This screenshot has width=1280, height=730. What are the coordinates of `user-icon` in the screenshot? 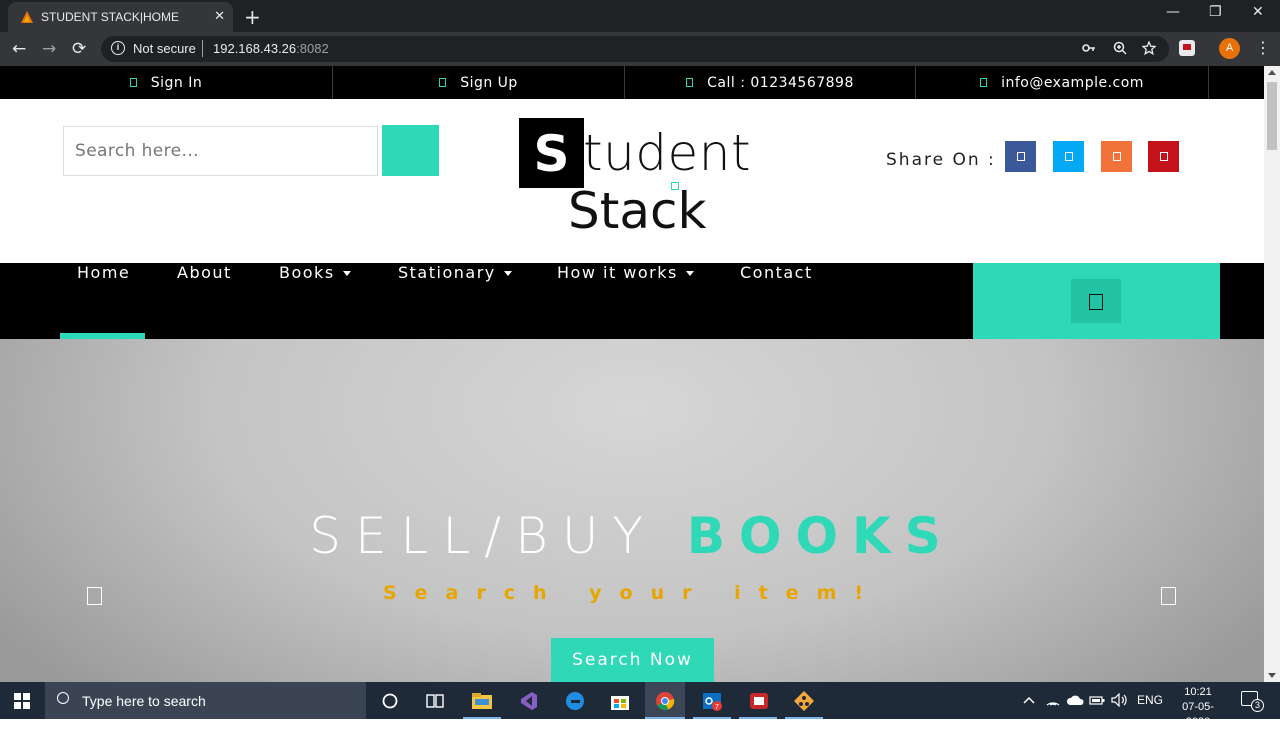 It's located at (133, 82).